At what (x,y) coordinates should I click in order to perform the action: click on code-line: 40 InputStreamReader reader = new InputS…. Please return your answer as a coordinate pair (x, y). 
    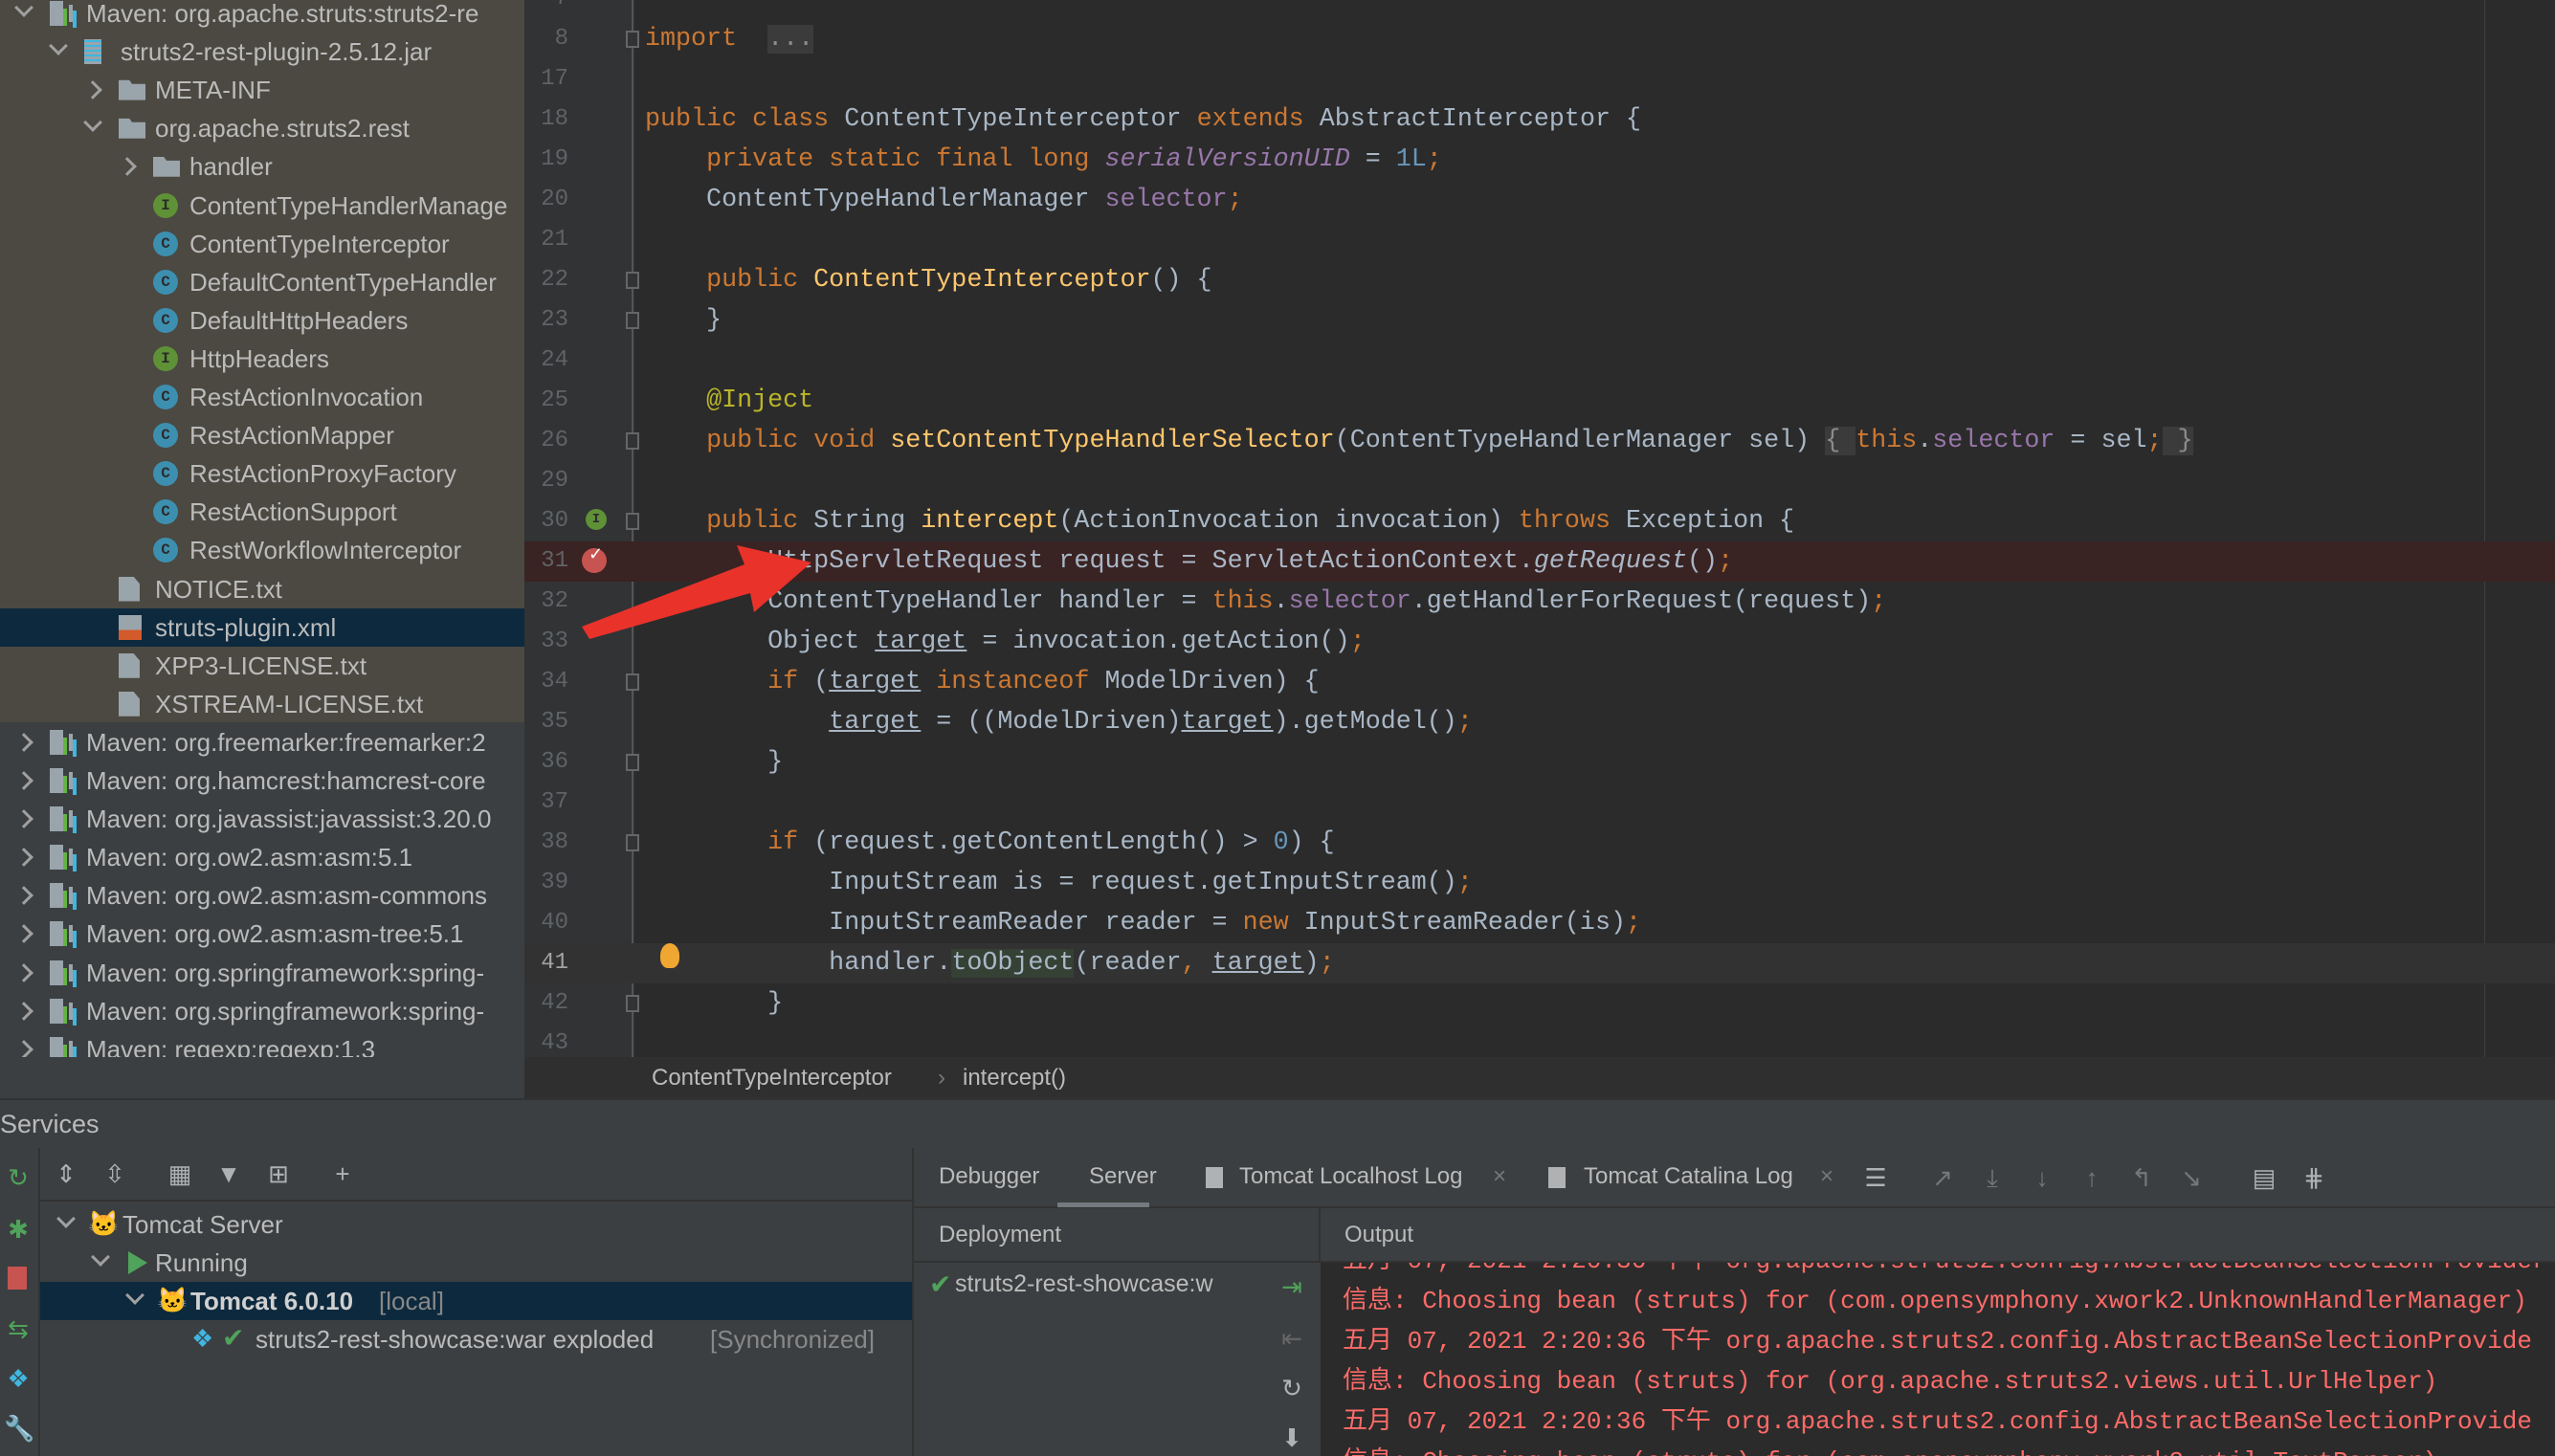
    Looking at the image, I should click on (1539, 923).